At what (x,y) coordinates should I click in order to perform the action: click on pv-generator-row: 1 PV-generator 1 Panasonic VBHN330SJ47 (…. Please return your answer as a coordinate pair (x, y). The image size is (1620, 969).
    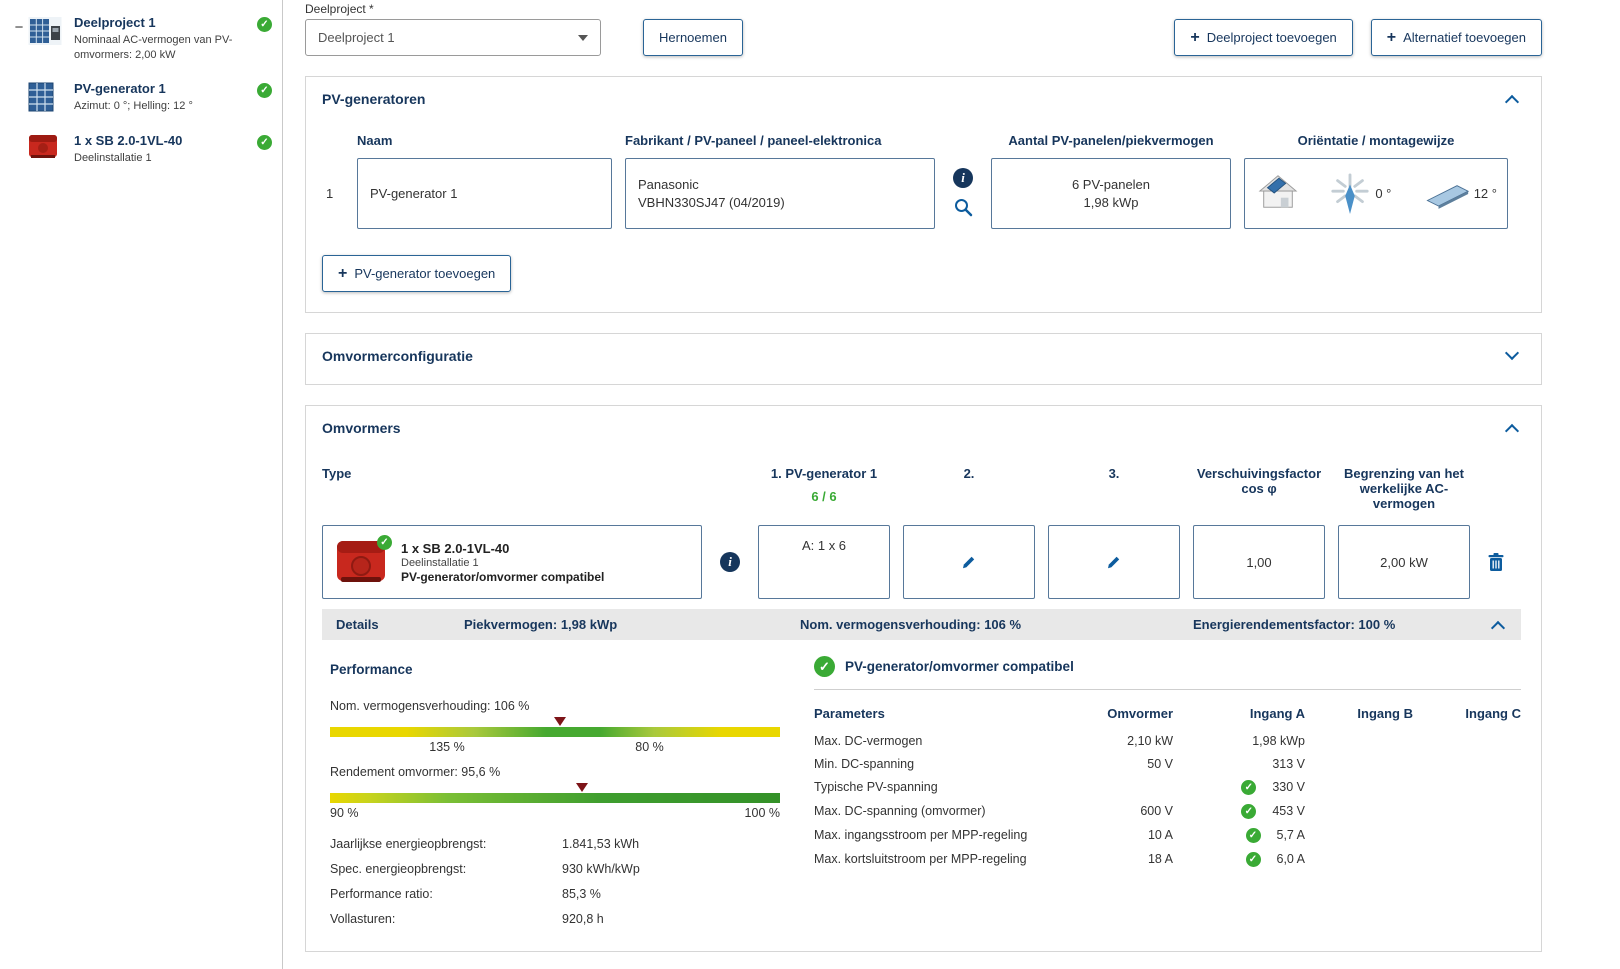
    Looking at the image, I should click on (921, 193).